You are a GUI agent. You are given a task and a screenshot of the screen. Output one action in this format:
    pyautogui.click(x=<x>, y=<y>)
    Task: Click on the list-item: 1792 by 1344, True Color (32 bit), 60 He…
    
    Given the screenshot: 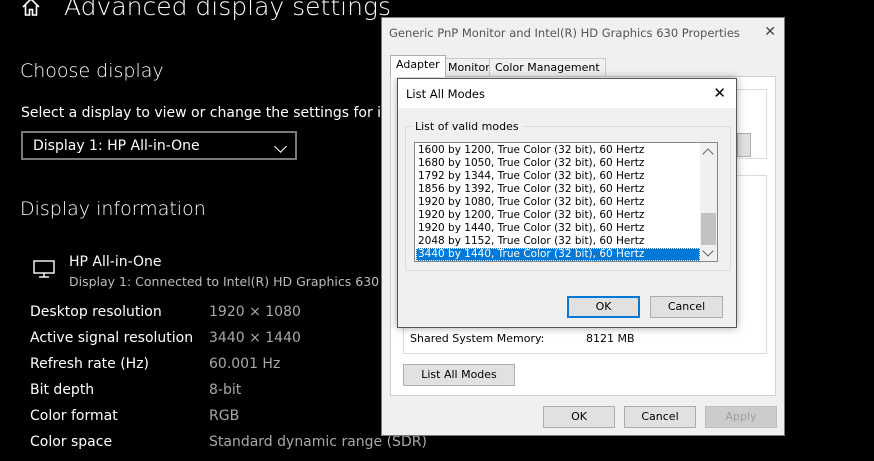 What is the action you would take?
    pyautogui.click(x=558, y=176)
    